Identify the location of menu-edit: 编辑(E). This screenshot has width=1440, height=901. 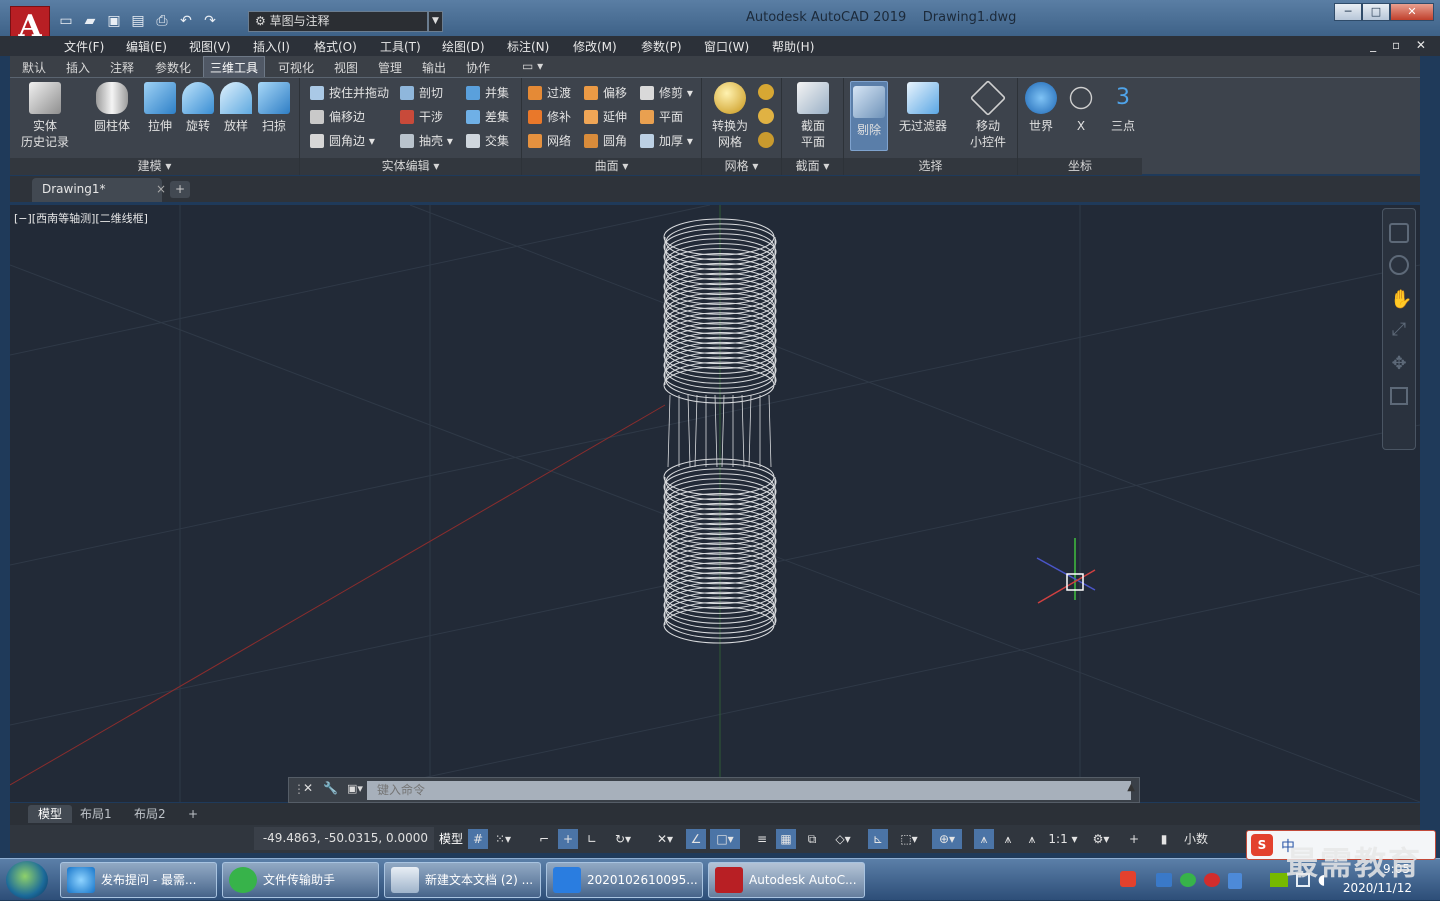
(146, 46).